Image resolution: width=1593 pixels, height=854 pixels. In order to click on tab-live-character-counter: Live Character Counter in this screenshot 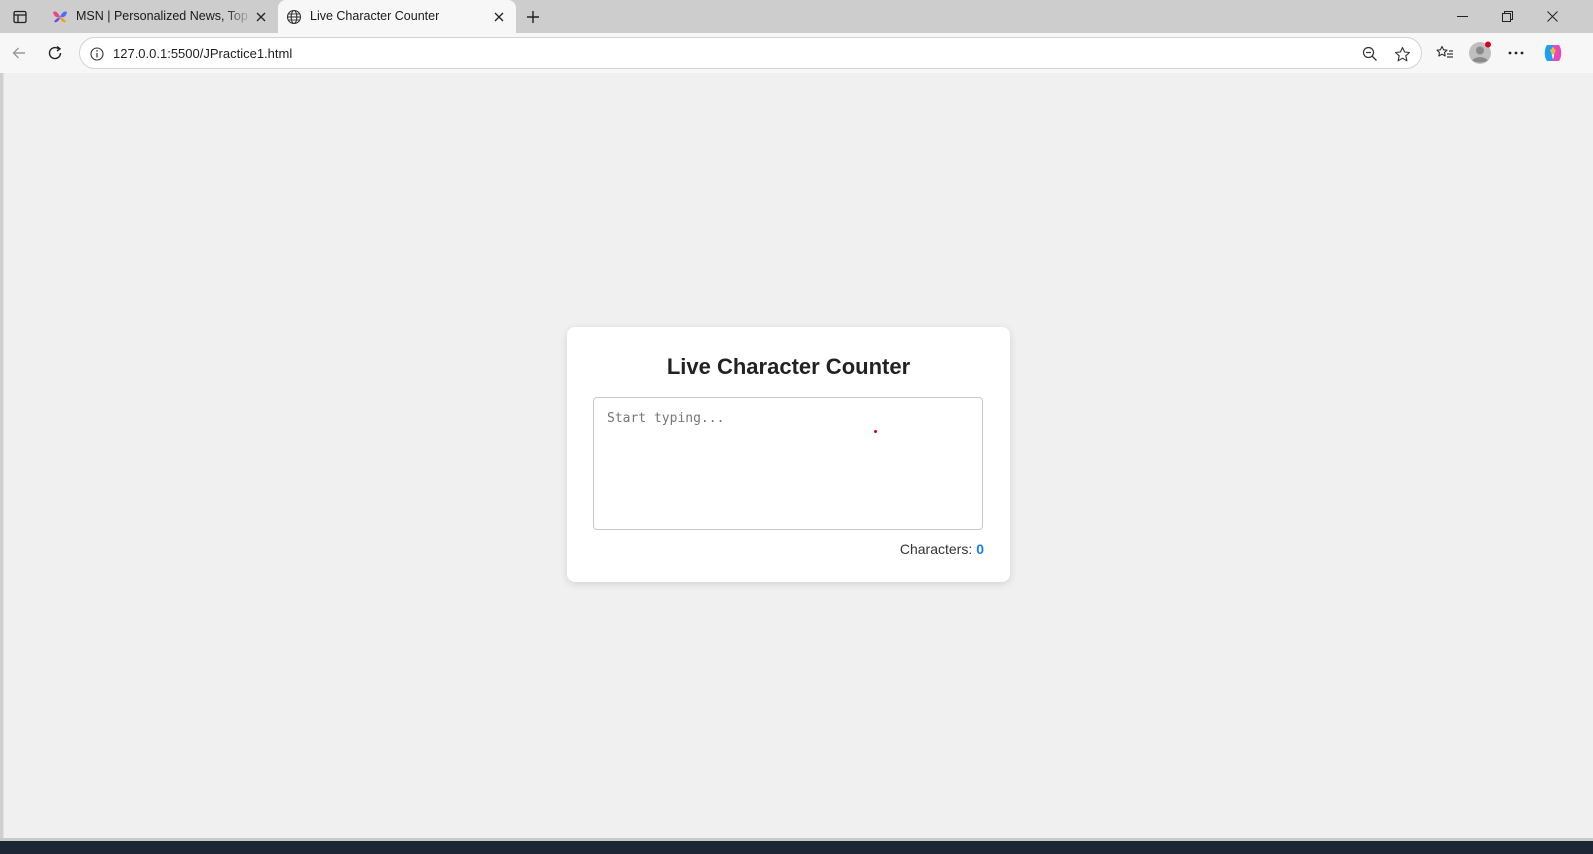, I will do `click(397, 16)`.